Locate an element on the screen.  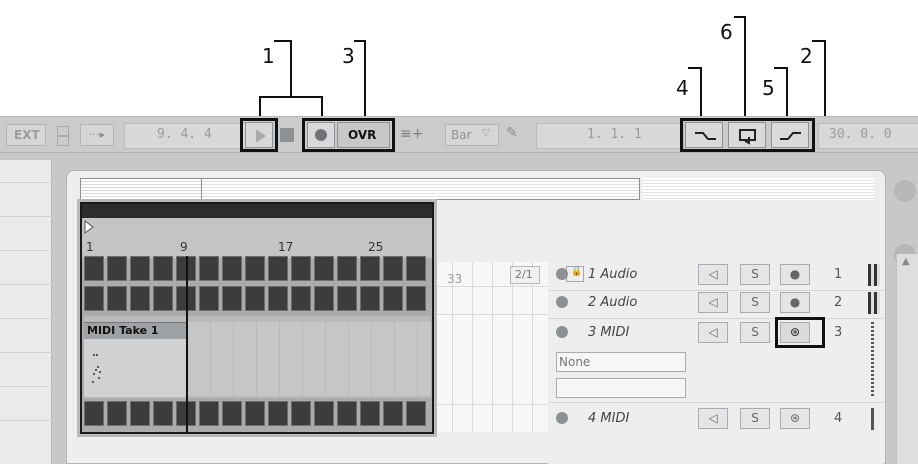
loop-icon is located at coordinates (747, 137).